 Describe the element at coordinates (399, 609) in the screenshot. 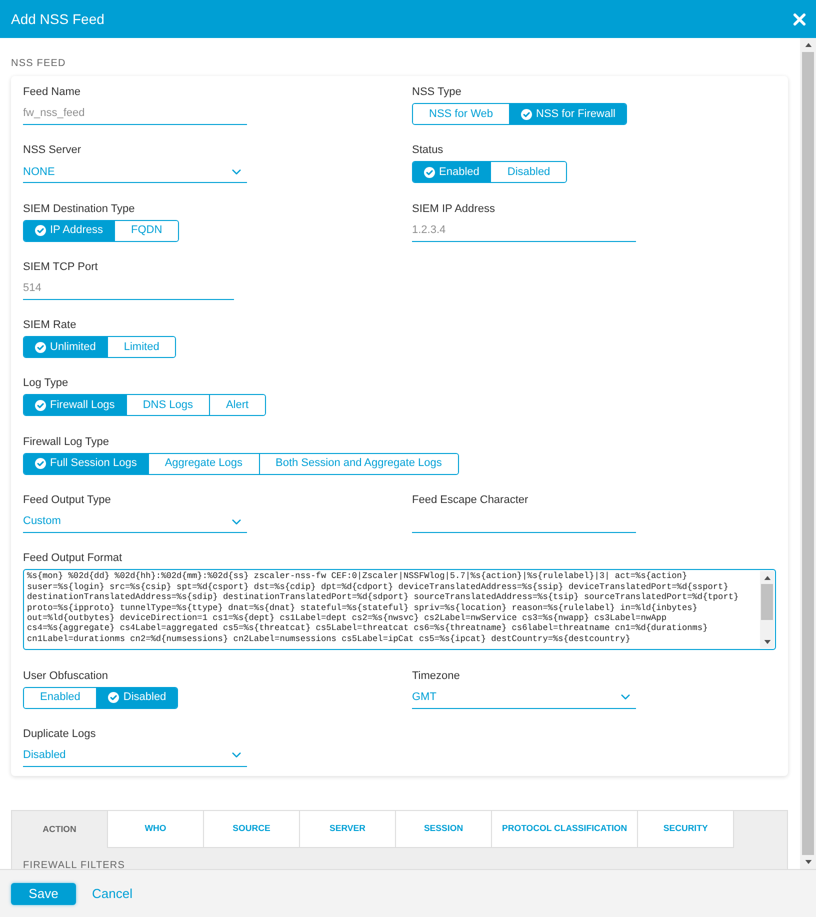

I see `text-area: %s{mon} %02d{dd} %02d{hh}:%02d{mm}:%02d{ss} zscaler-nss-fw CEF:0|Zscaler|NSSFWlog|5.7|%s{action}|%s{rulelabel}|3| act=%s{action} suser=%s{login} src=%s{csip} spt=%d{csport} dst=%s{cdip} dpt=%d{cdport} deviceTranslatedAddress=%s{ssip} deviceTranslatedPort=%d{ssport} destinationTranslatedAddress=%s{sdip} destinationTranslatedPort=%d{sdport} sourceTranslatedAddress=%s{tsip} sourceTranslatedPort=%d{tport} proto=%s{ipproto} tunnelType=%s{ttype} dnat=%s{dnat} stateful=%s{stateful} spriv=%s{location} reason=%s{rulelabel} in=%ld{inbytes} out=%ld{outbytes} deviceDirection=1 cs1=%s{dept} cs1Label=dept cs2=%s{nwsvc} cs2Label=nwService cs3=%s{nwapp} cs3Label=nwApp cs4=%s{aggregate} cs4Label=aggregated cs5=%s{threatcat} cs5Label=threatcat cs6=%s{threatname} cs6label=threatname cn1=%d{durationms} cn1Label=durationms cn2=%d{numsessions} cn2Label=numsessions cs5Label=ipCat cs5=%s{ipcat} destCountry=%s{destcountry}` at that location.